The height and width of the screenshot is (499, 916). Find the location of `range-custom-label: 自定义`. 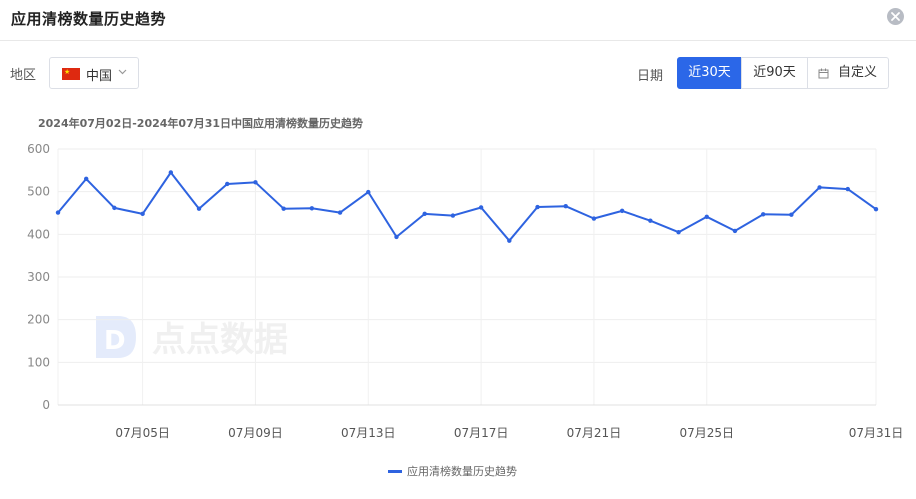

range-custom-label: 自定义 is located at coordinates (858, 72).